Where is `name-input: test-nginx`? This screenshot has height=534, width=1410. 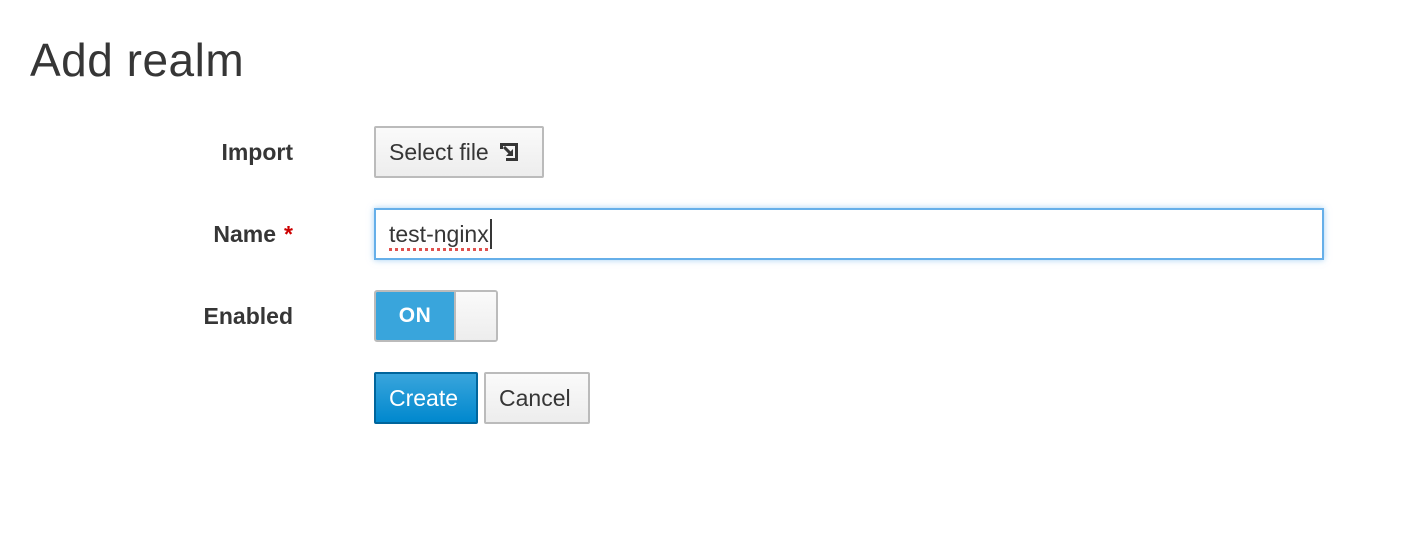 name-input: test-nginx is located at coordinates (849, 234).